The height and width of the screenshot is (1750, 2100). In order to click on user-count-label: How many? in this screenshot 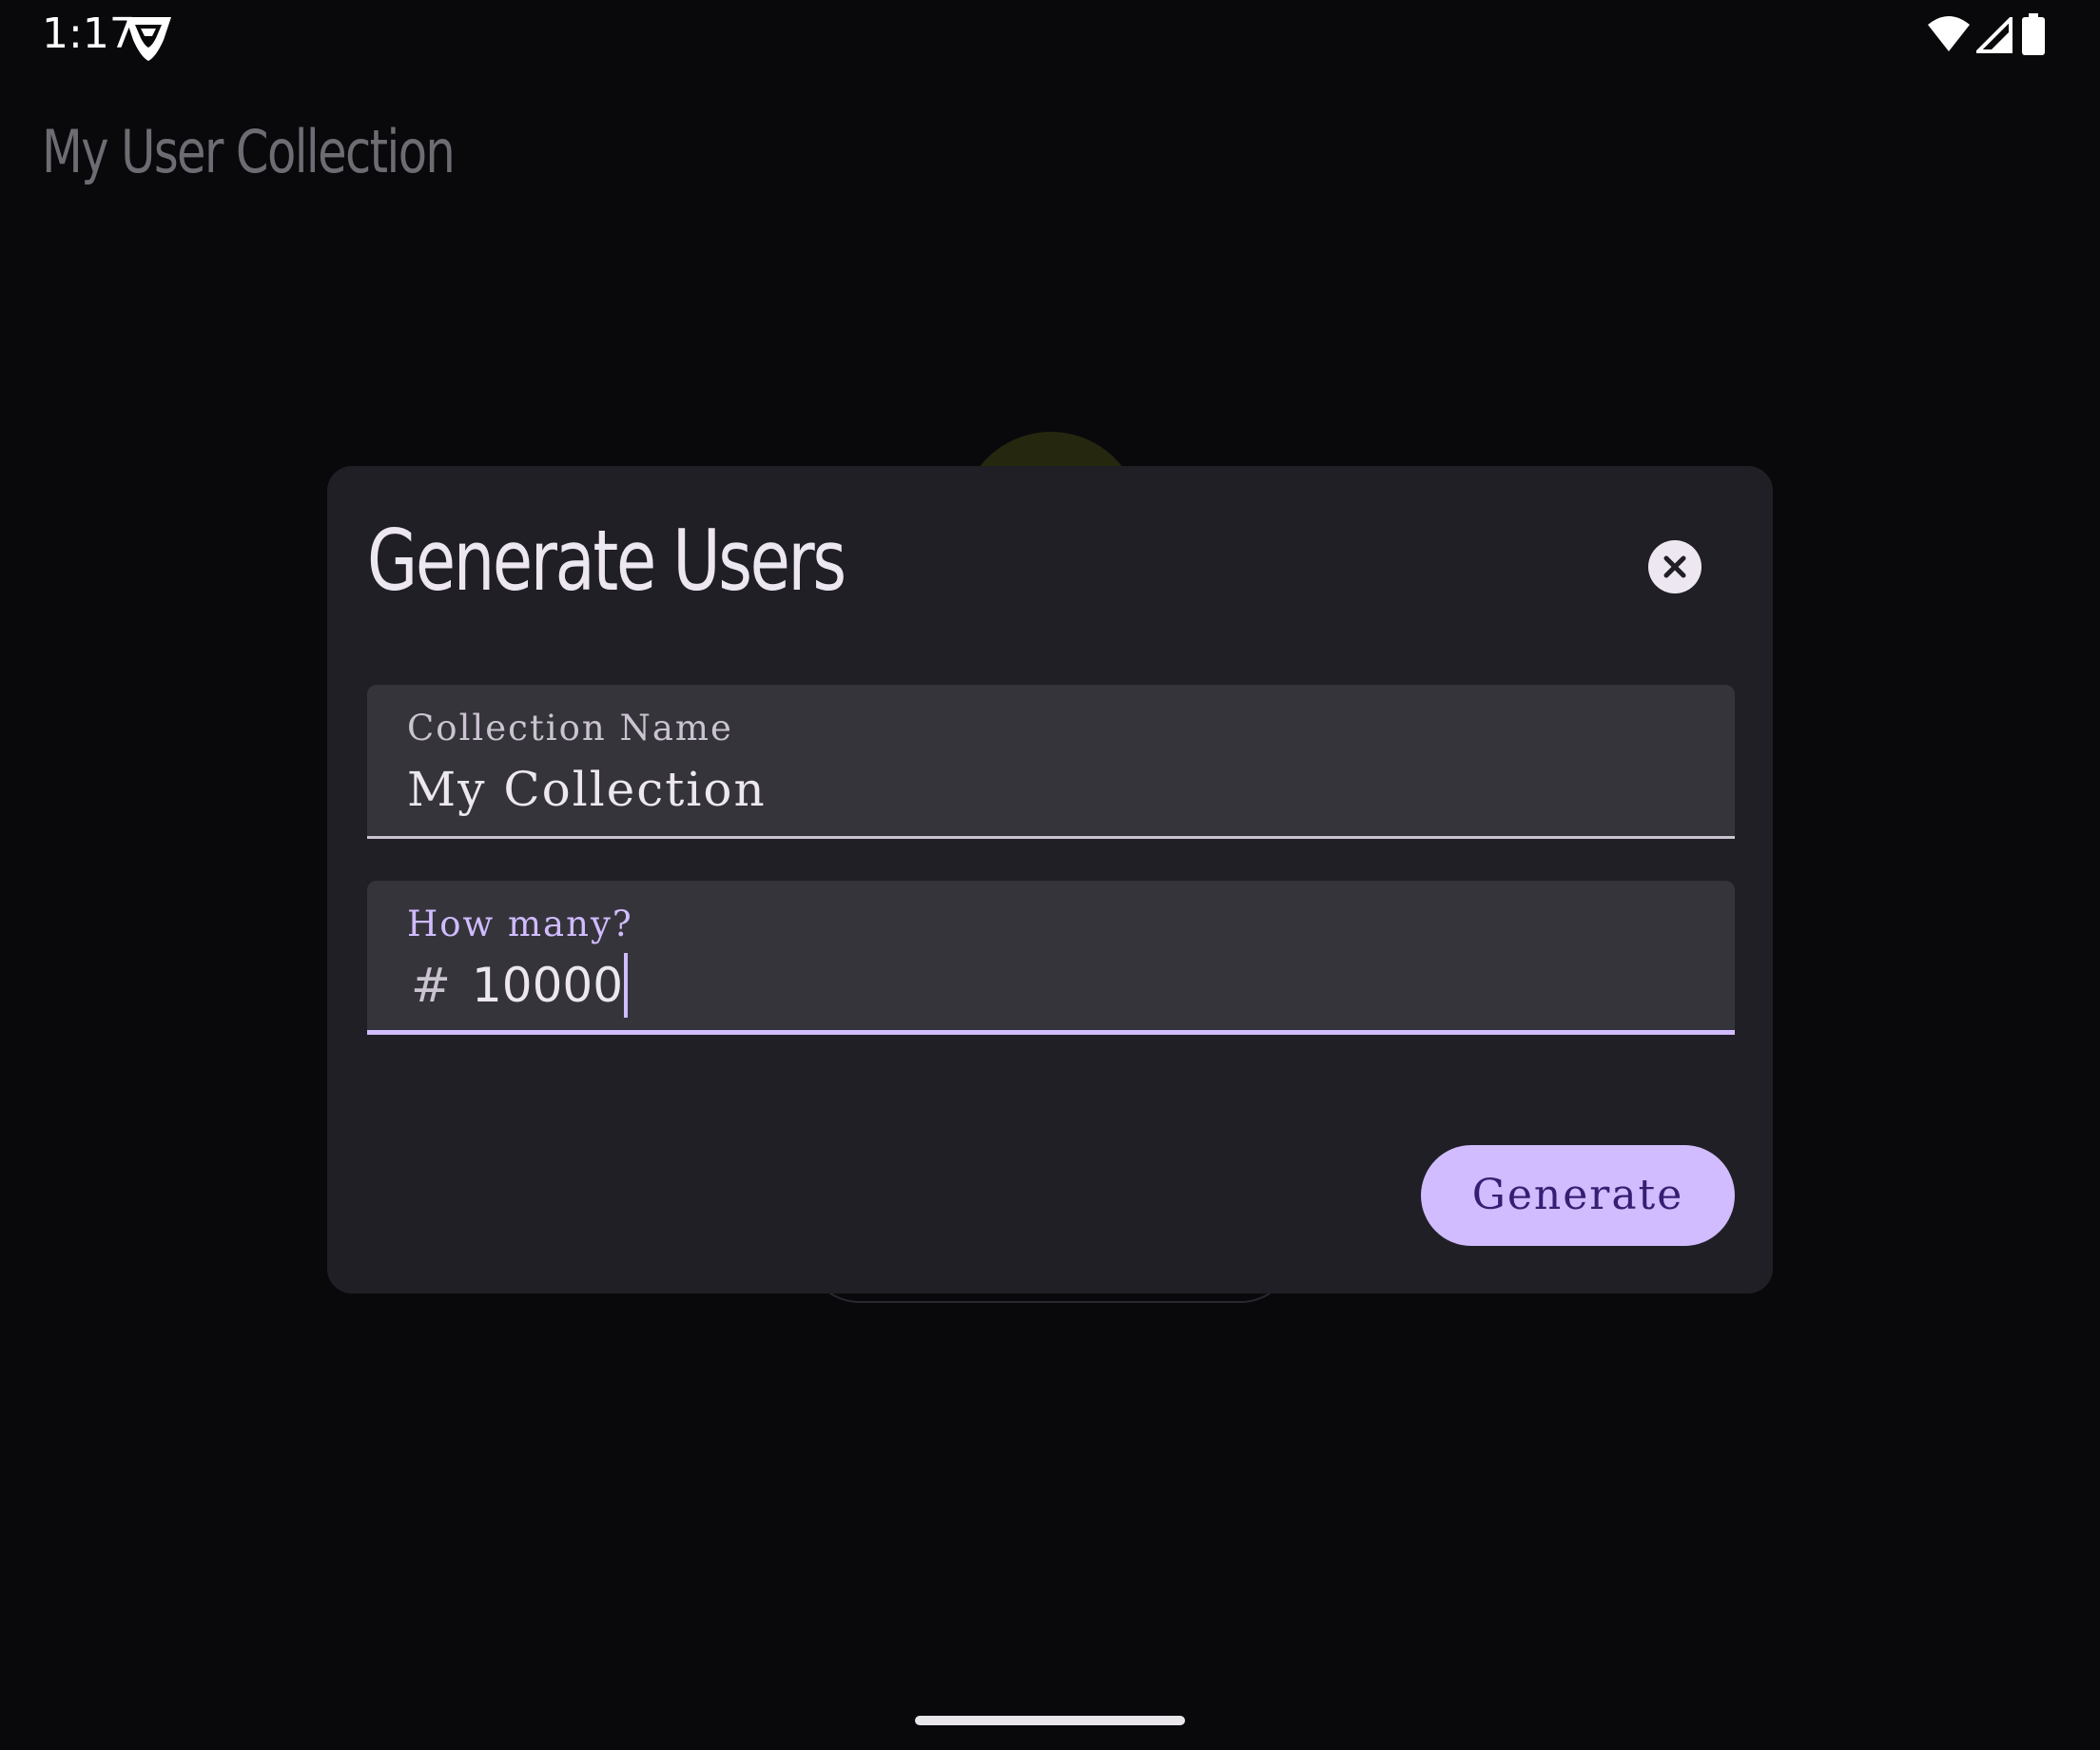, I will do `click(520, 924)`.